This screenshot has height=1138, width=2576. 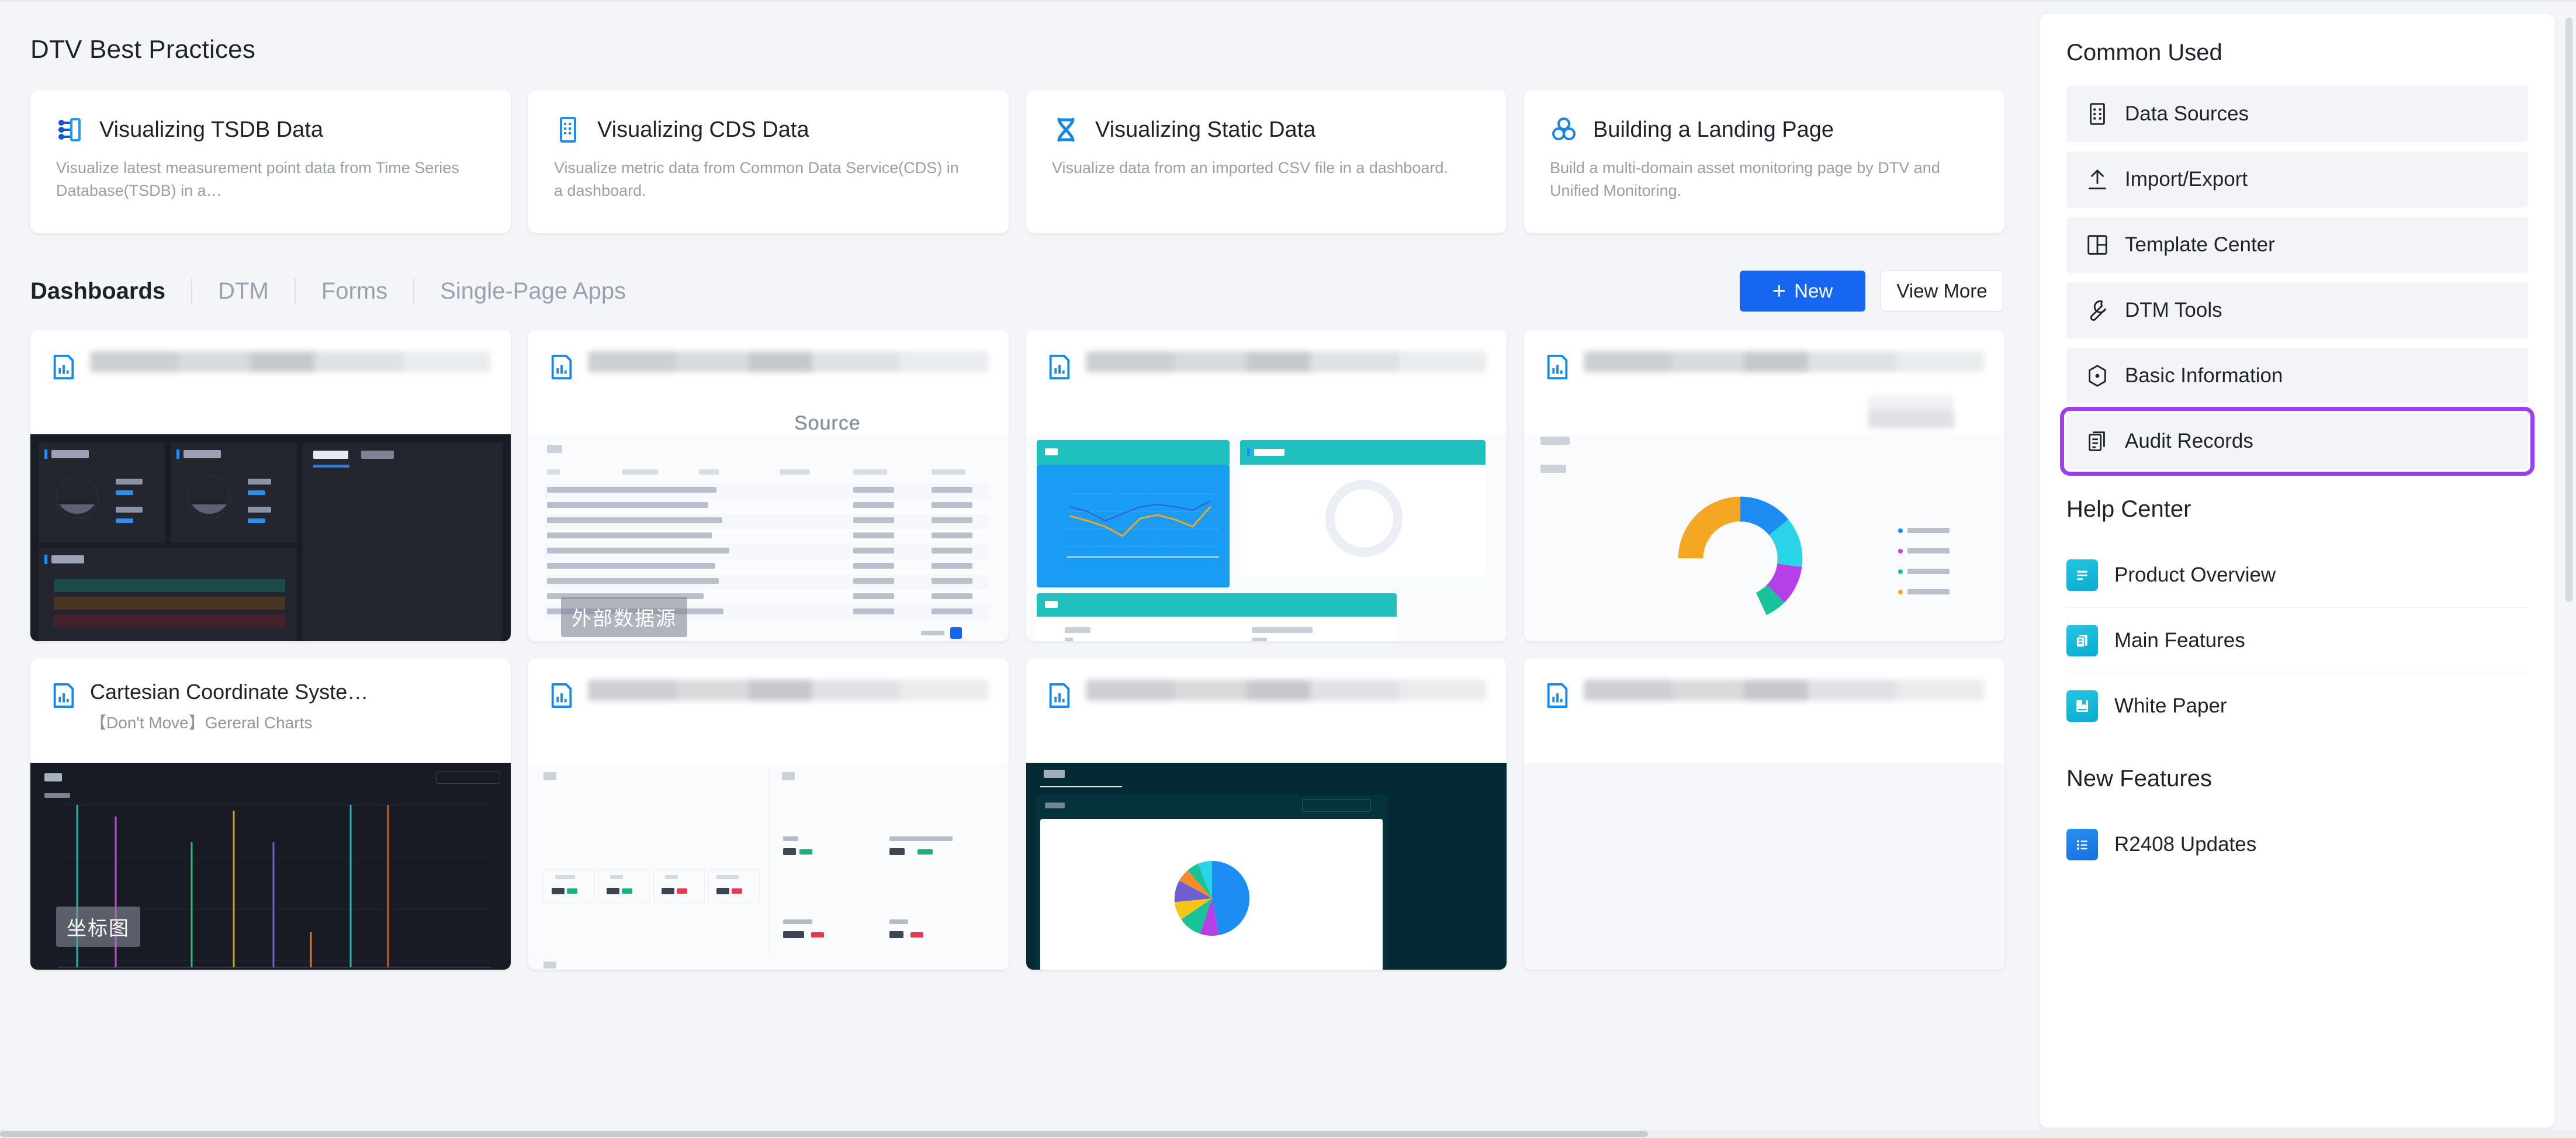 What do you see at coordinates (111, 291) in the screenshot?
I see `tab-dashboards: Dashboards` at bounding box center [111, 291].